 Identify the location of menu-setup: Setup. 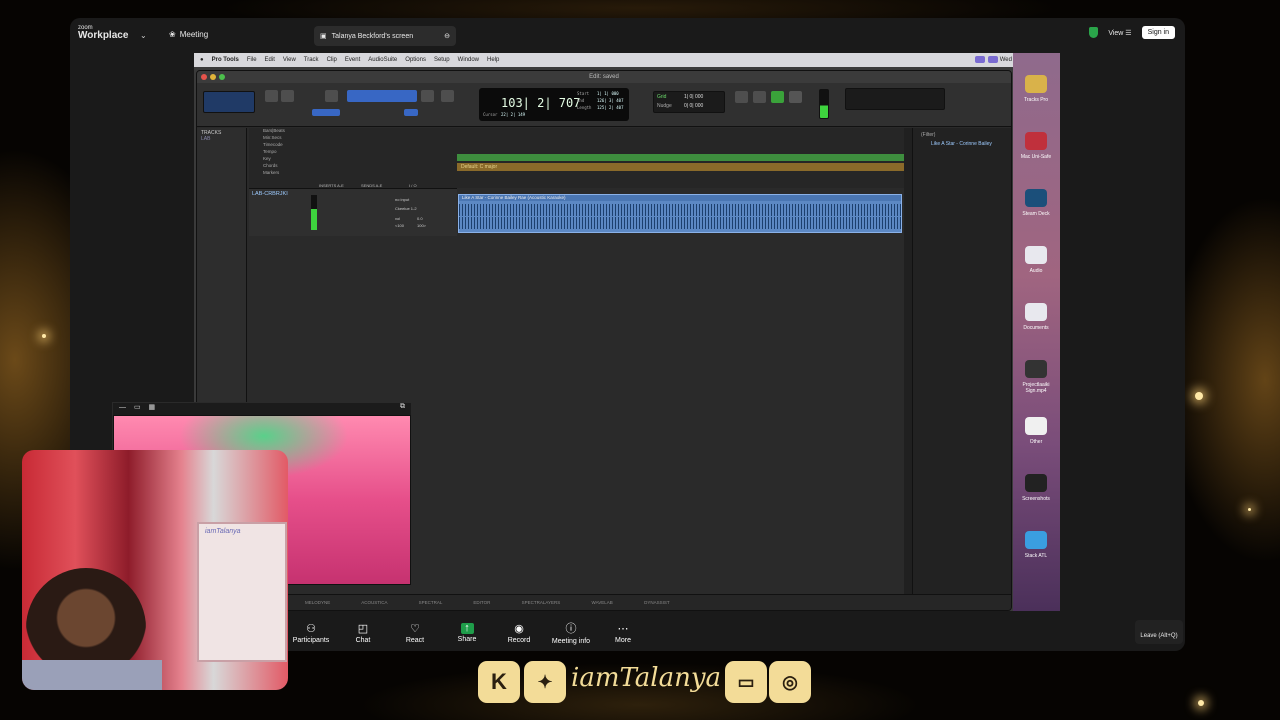
(442, 60).